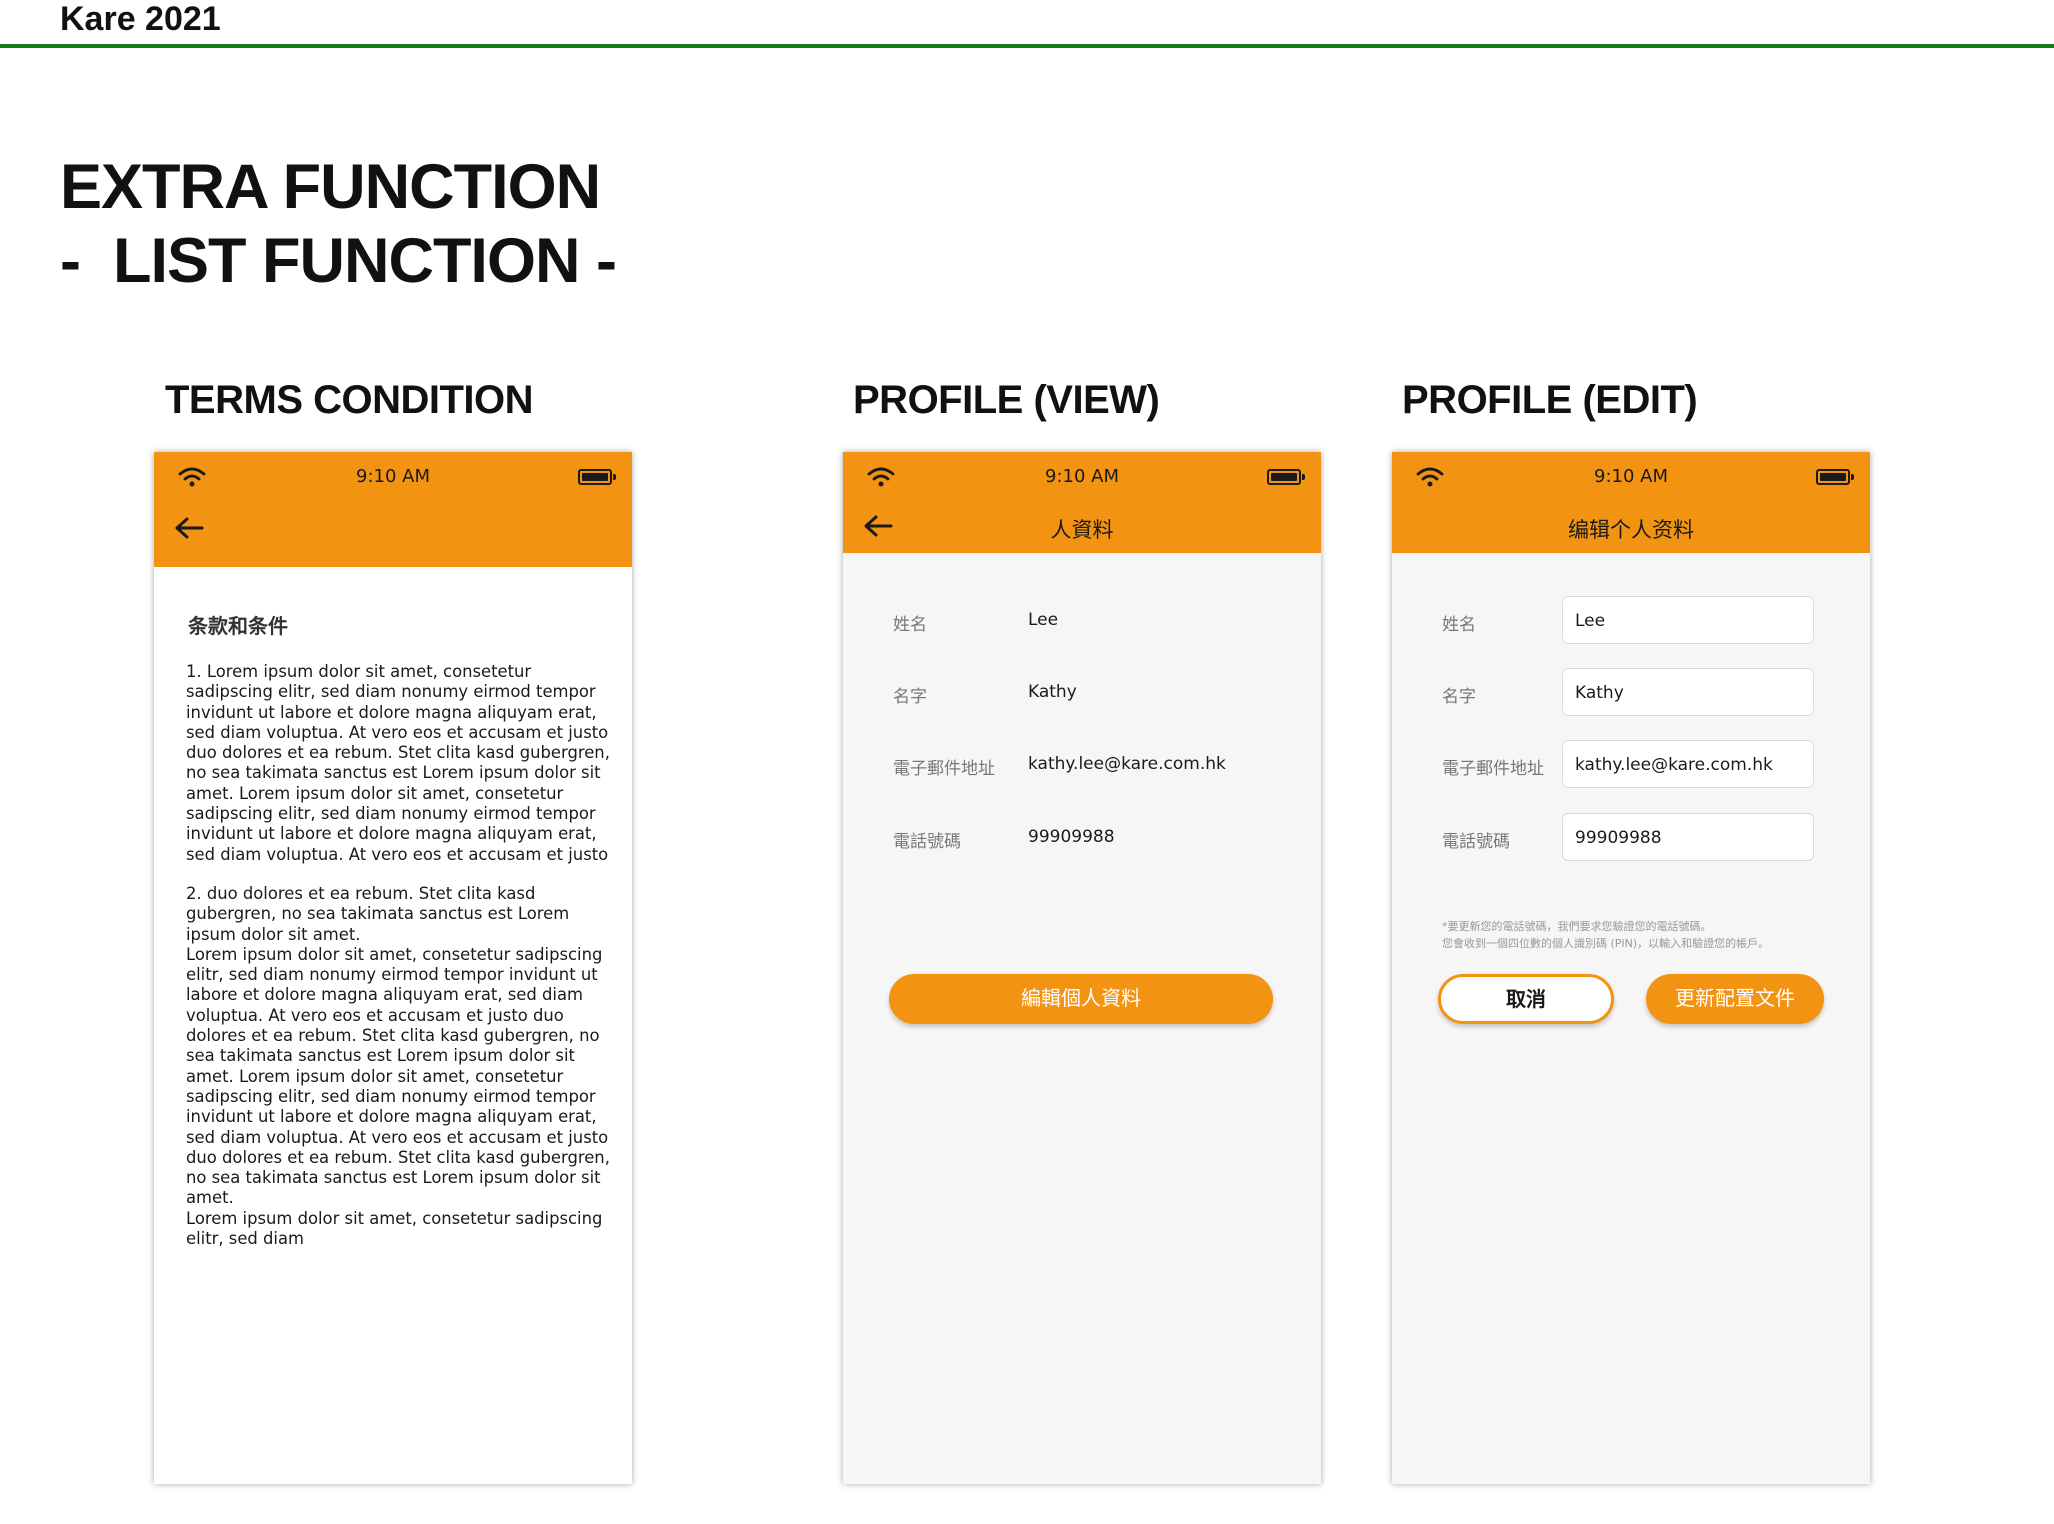 This screenshot has width=2054, height=1524. Describe the element at coordinates (1688, 837) in the screenshot. I see `phone-input: 99909988` at that location.